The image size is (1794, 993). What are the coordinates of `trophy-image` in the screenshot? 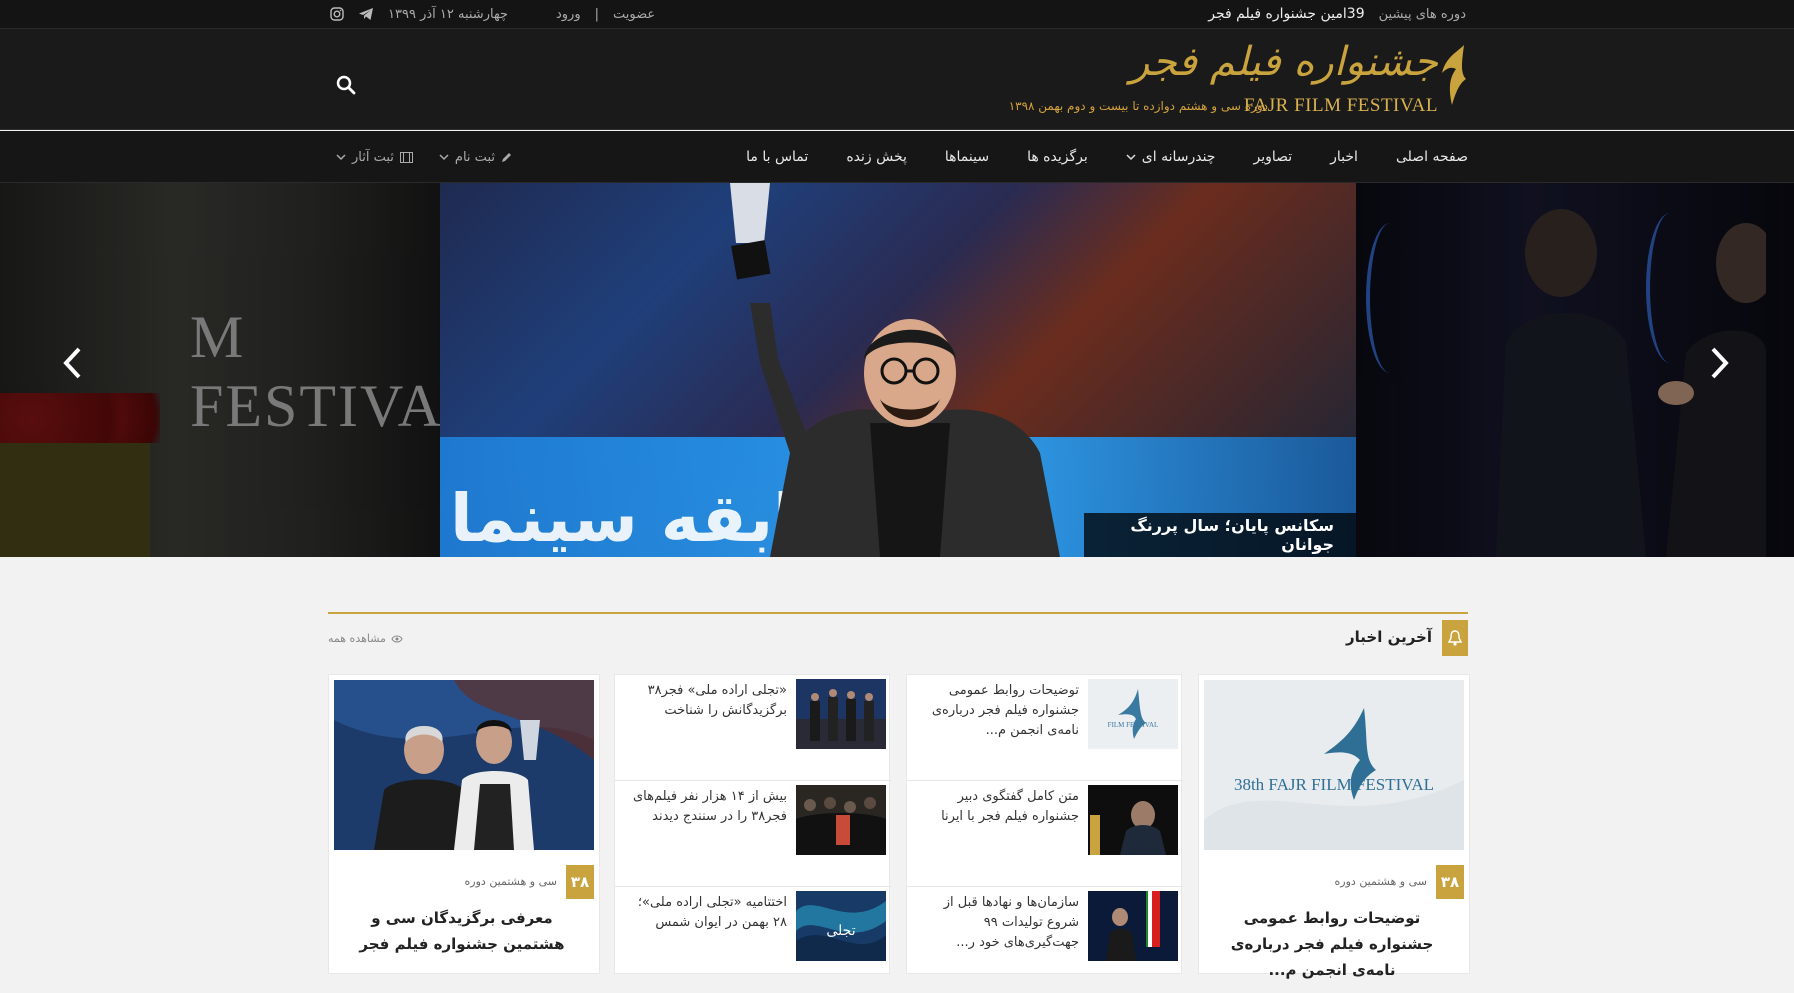 It's located at (750, 231).